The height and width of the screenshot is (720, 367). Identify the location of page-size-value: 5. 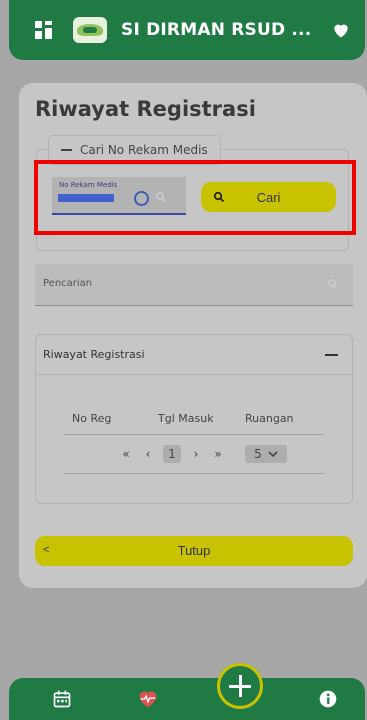
(258, 454).